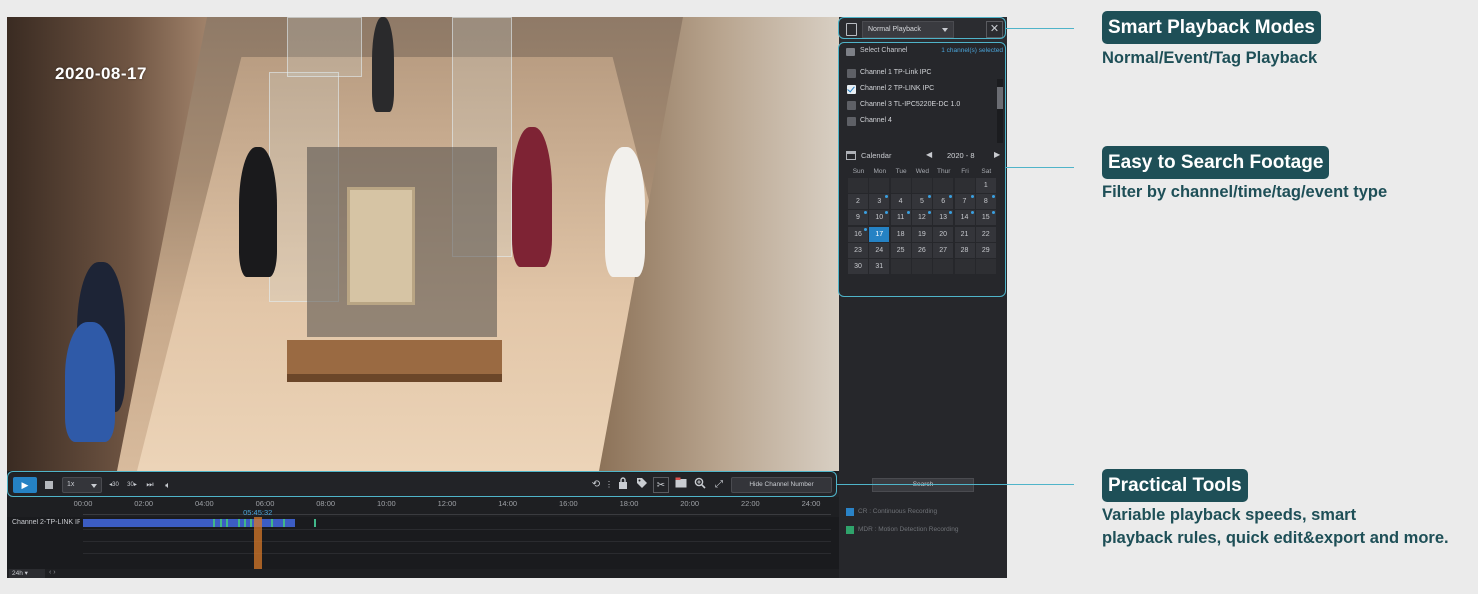 This screenshot has height=594, width=1478. What do you see at coordinates (83, 503) in the screenshot?
I see `timeline-tick-label: 00:00` at bounding box center [83, 503].